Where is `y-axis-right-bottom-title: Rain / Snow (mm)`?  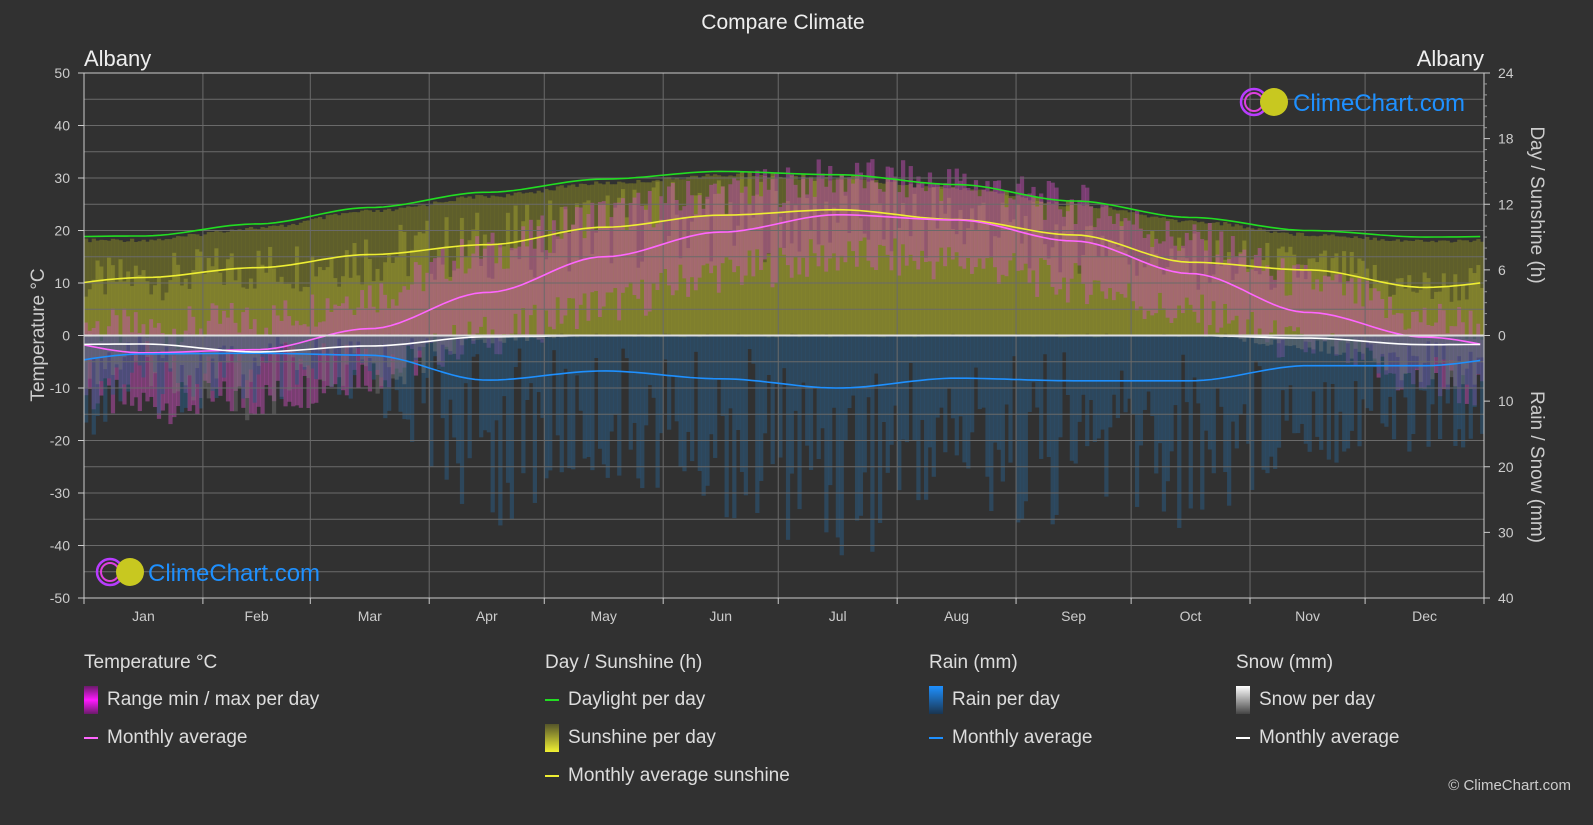
y-axis-right-bottom-title: Rain / Snow (mm) is located at coordinates (1536, 467).